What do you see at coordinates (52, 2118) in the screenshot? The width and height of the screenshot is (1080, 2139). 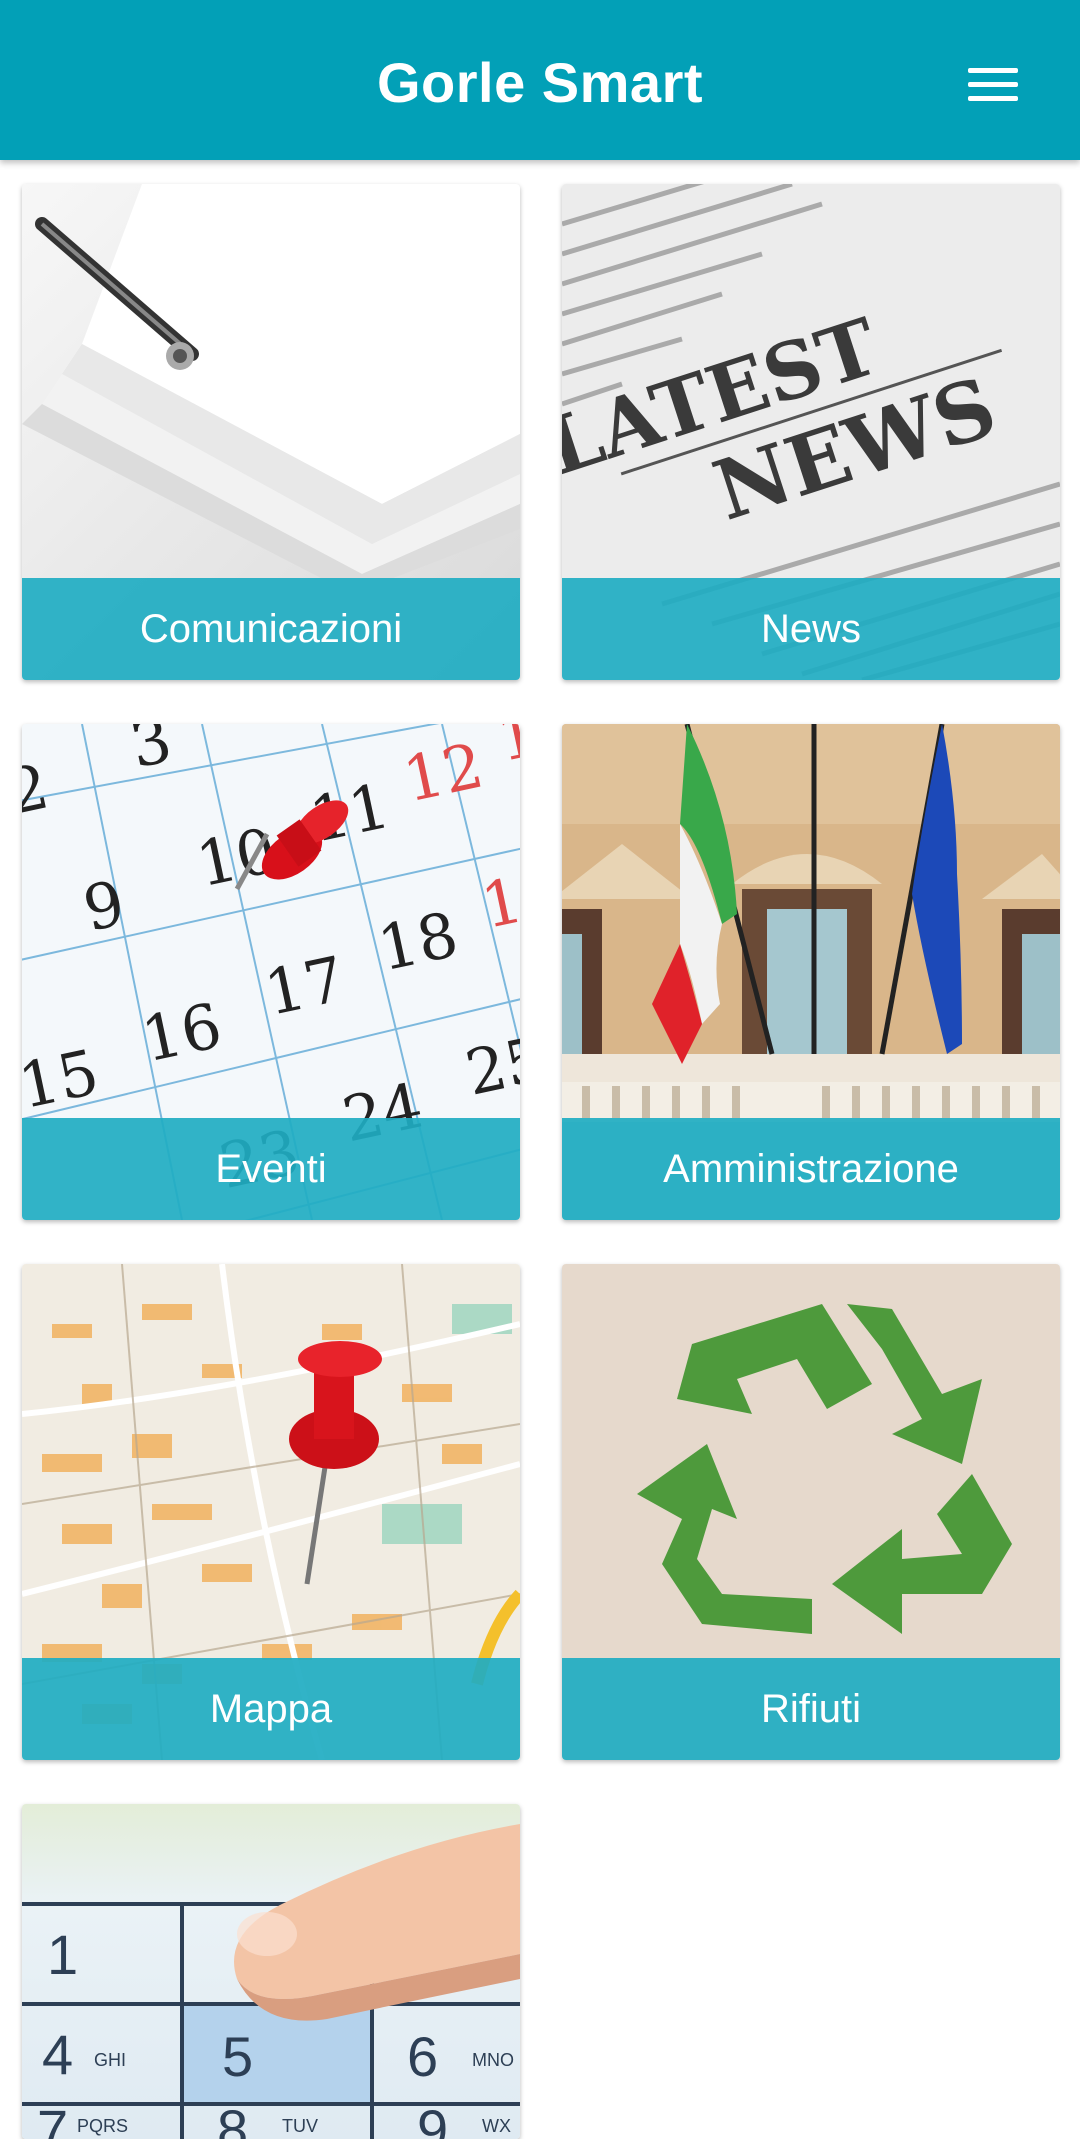 I see `keypad-key: 7` at bounding box center [52, 2118].